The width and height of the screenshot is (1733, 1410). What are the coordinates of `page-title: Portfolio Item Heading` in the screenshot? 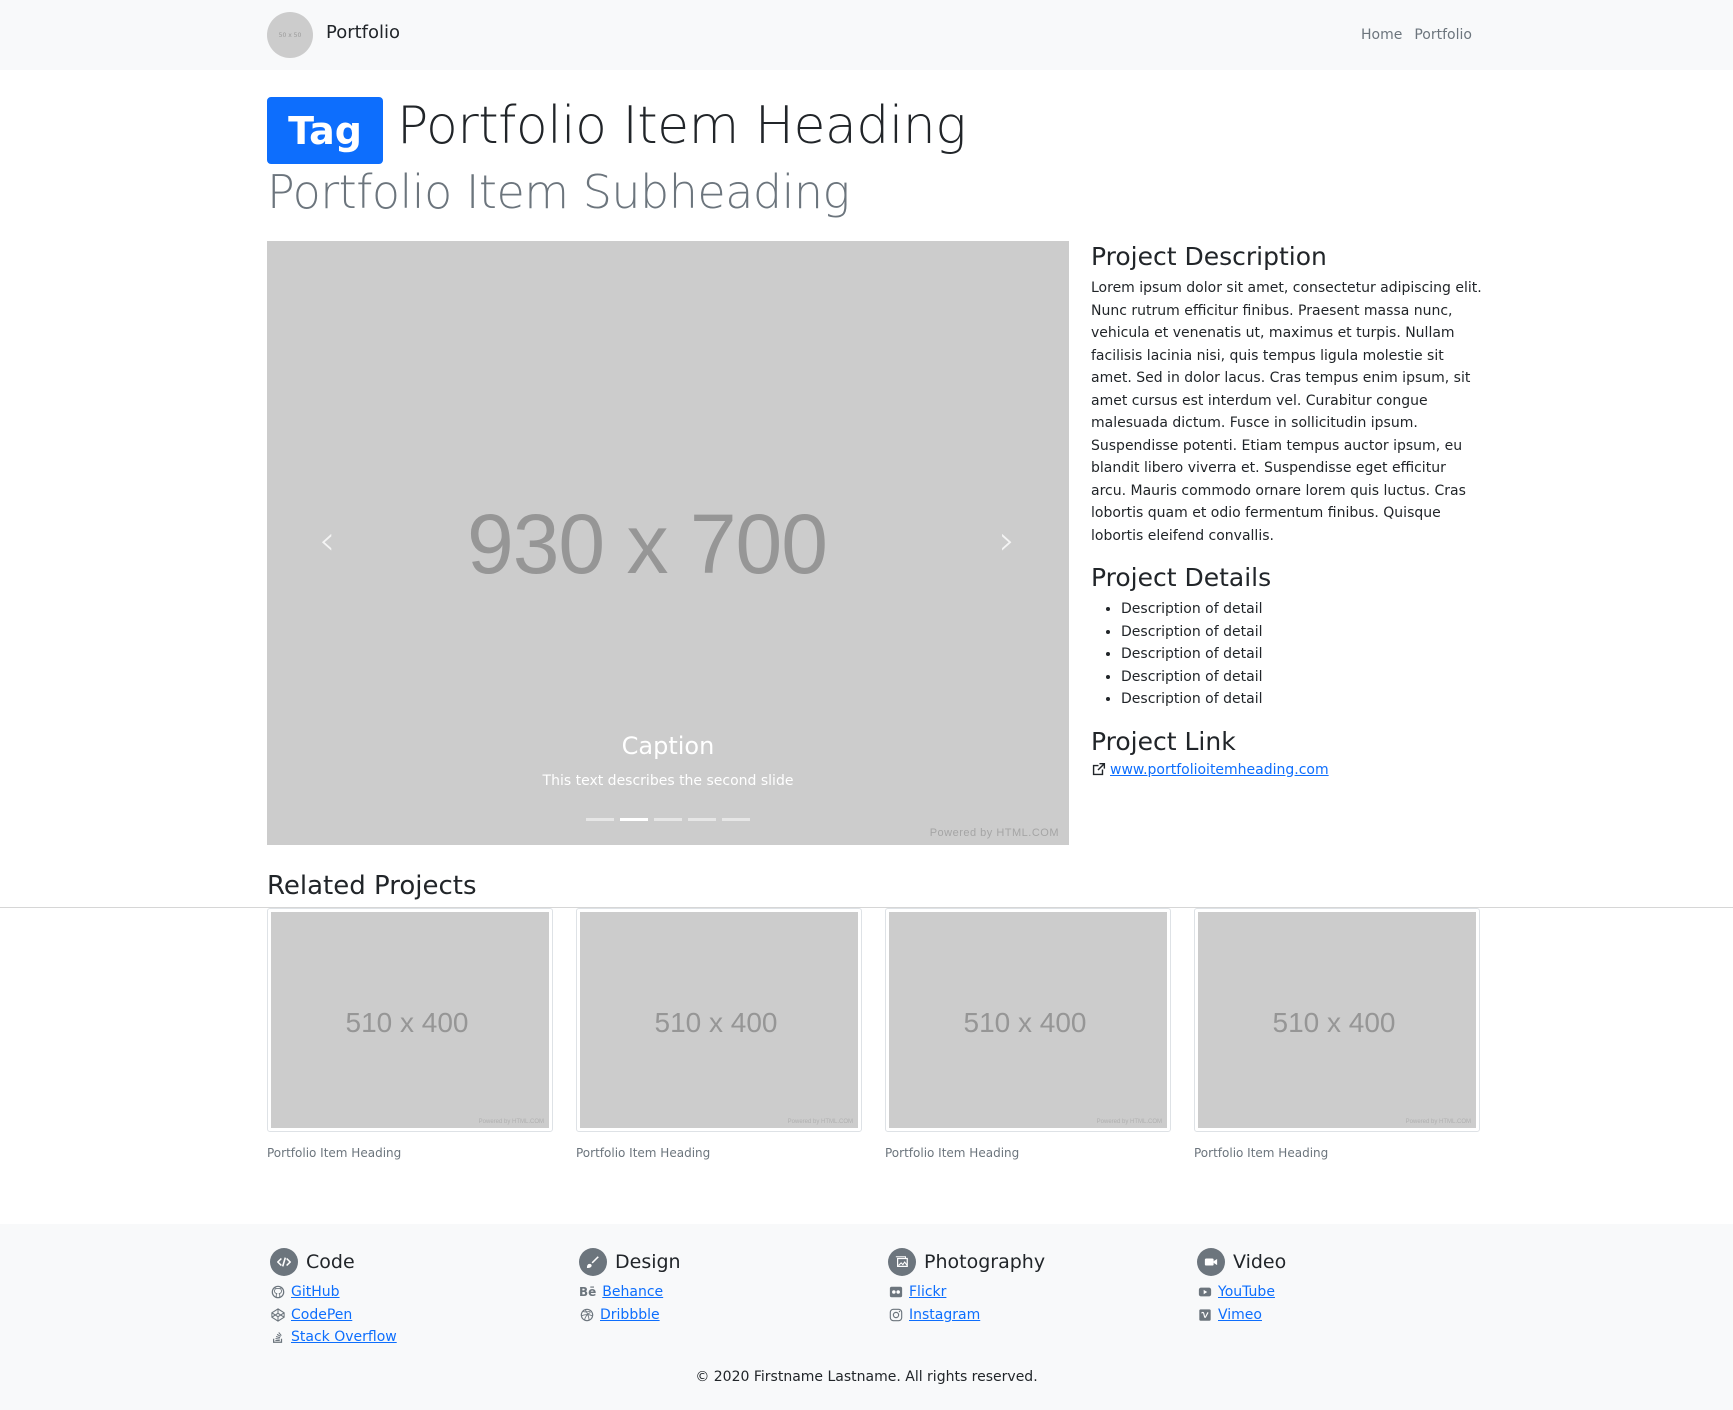 It's located at (681, 126).